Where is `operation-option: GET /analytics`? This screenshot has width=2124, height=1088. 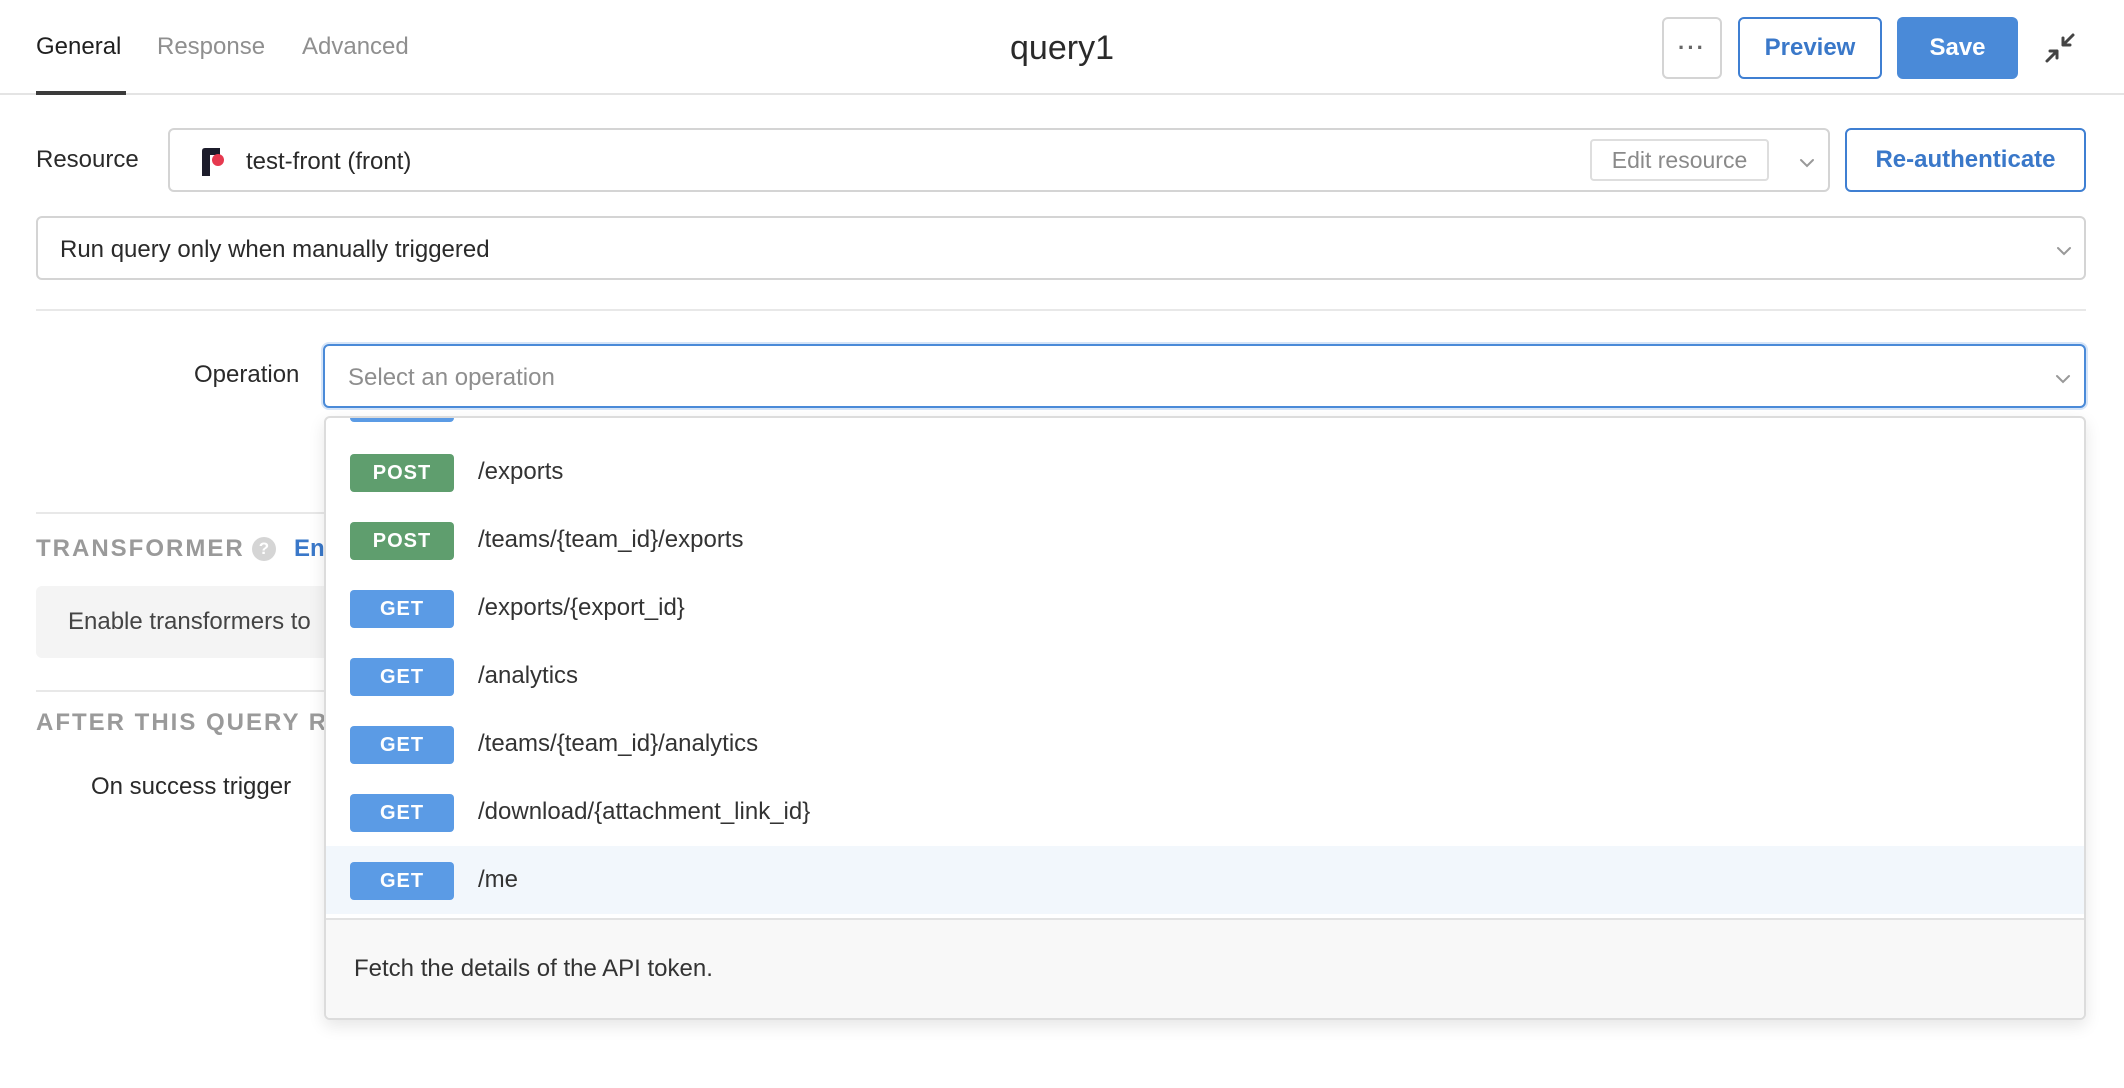
operation-option: GET /analytics is located at coordinates (1205, 676).